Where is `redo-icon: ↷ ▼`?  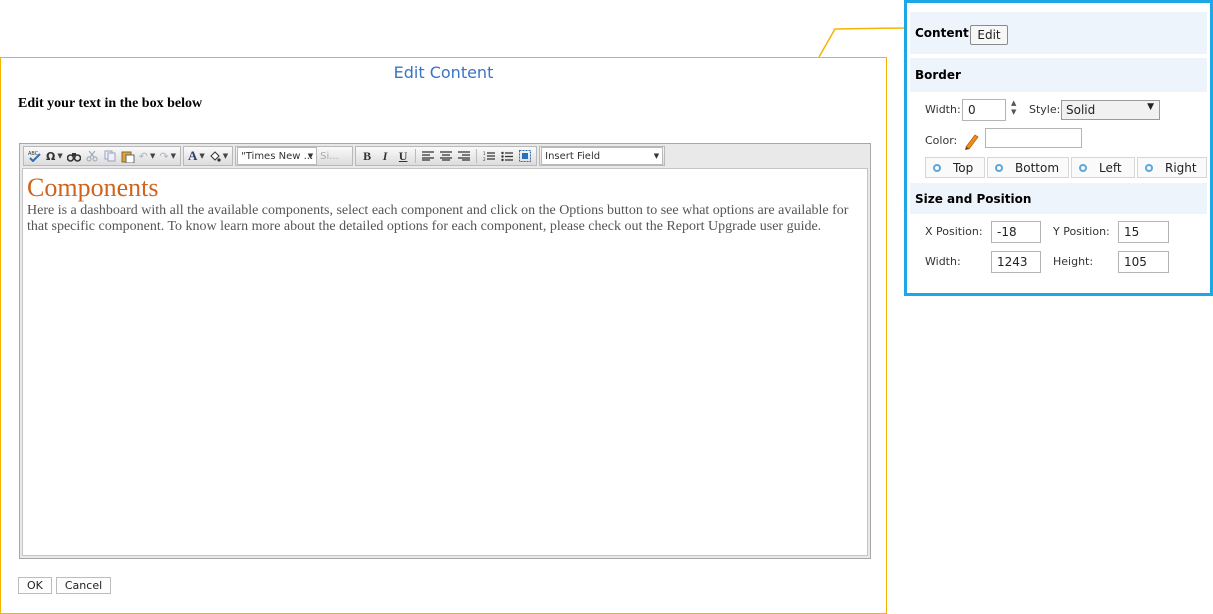
redo-icon: ↷ ▼ is located at coordinates (167, 156).